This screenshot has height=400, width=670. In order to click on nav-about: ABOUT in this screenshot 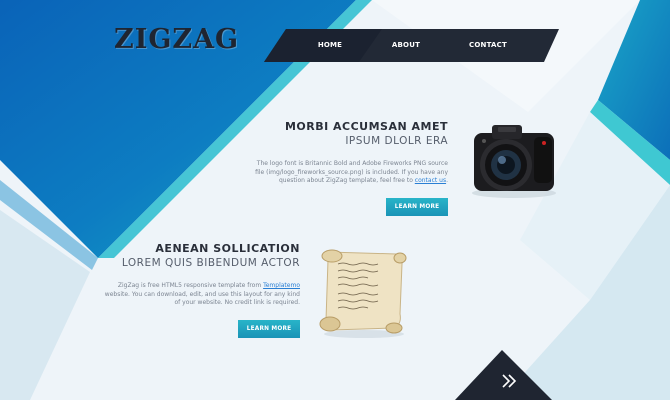, I will do `click(406, 45)`.